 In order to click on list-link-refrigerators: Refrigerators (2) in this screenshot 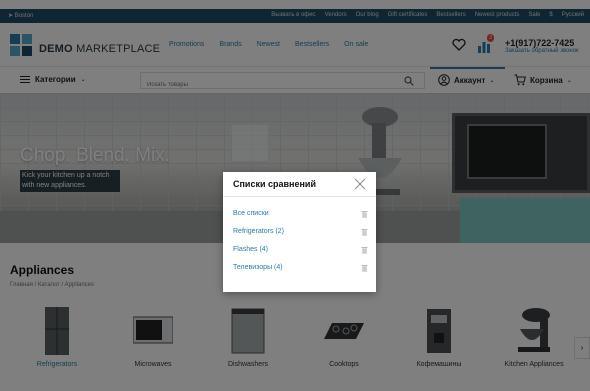, I will do `click(258, 231)`.